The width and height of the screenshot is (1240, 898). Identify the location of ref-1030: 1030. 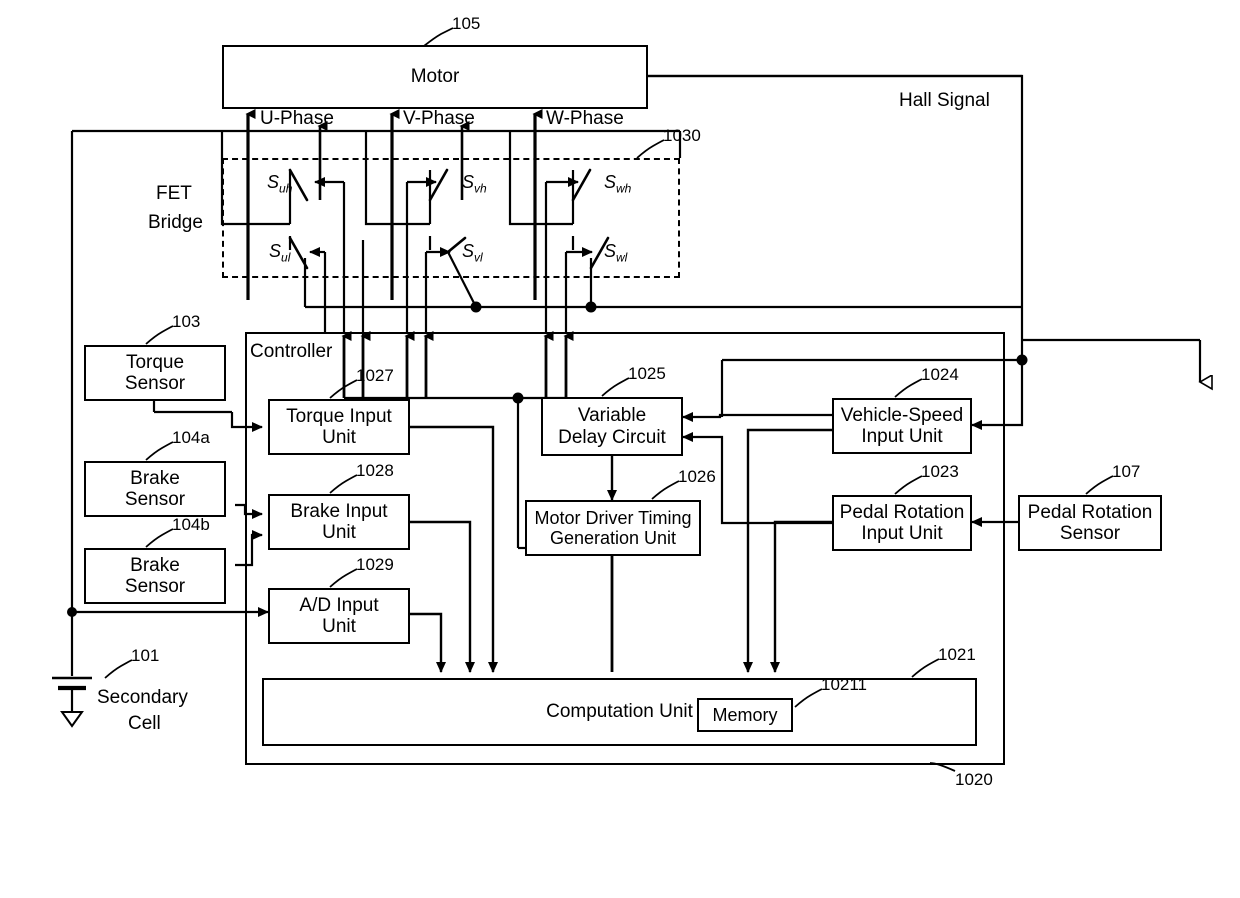
(682, 135).